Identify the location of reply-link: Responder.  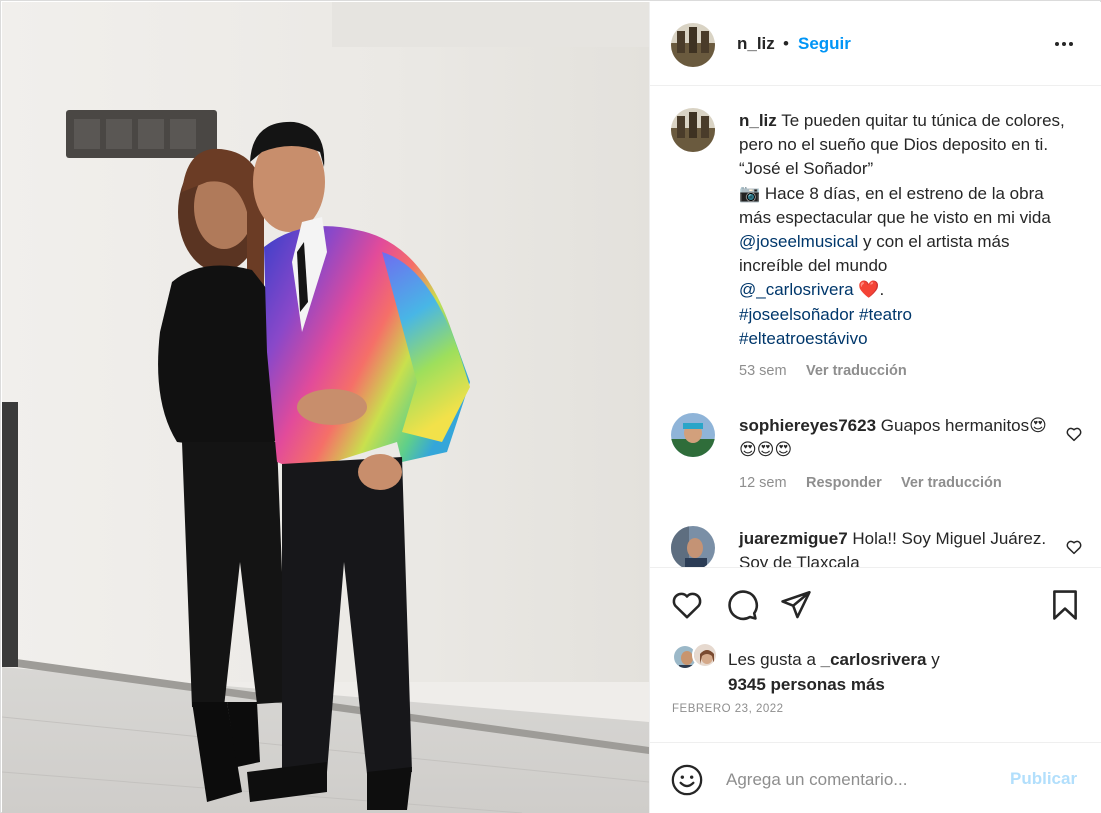
(844, 483).